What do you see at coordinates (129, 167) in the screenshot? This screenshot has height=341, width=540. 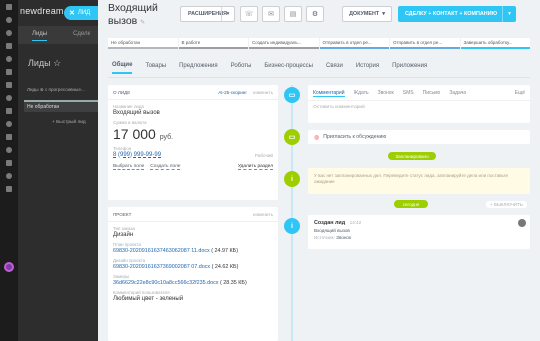 I see `choose-field-link: Выбрать поле` at bounding box center [129, 167].